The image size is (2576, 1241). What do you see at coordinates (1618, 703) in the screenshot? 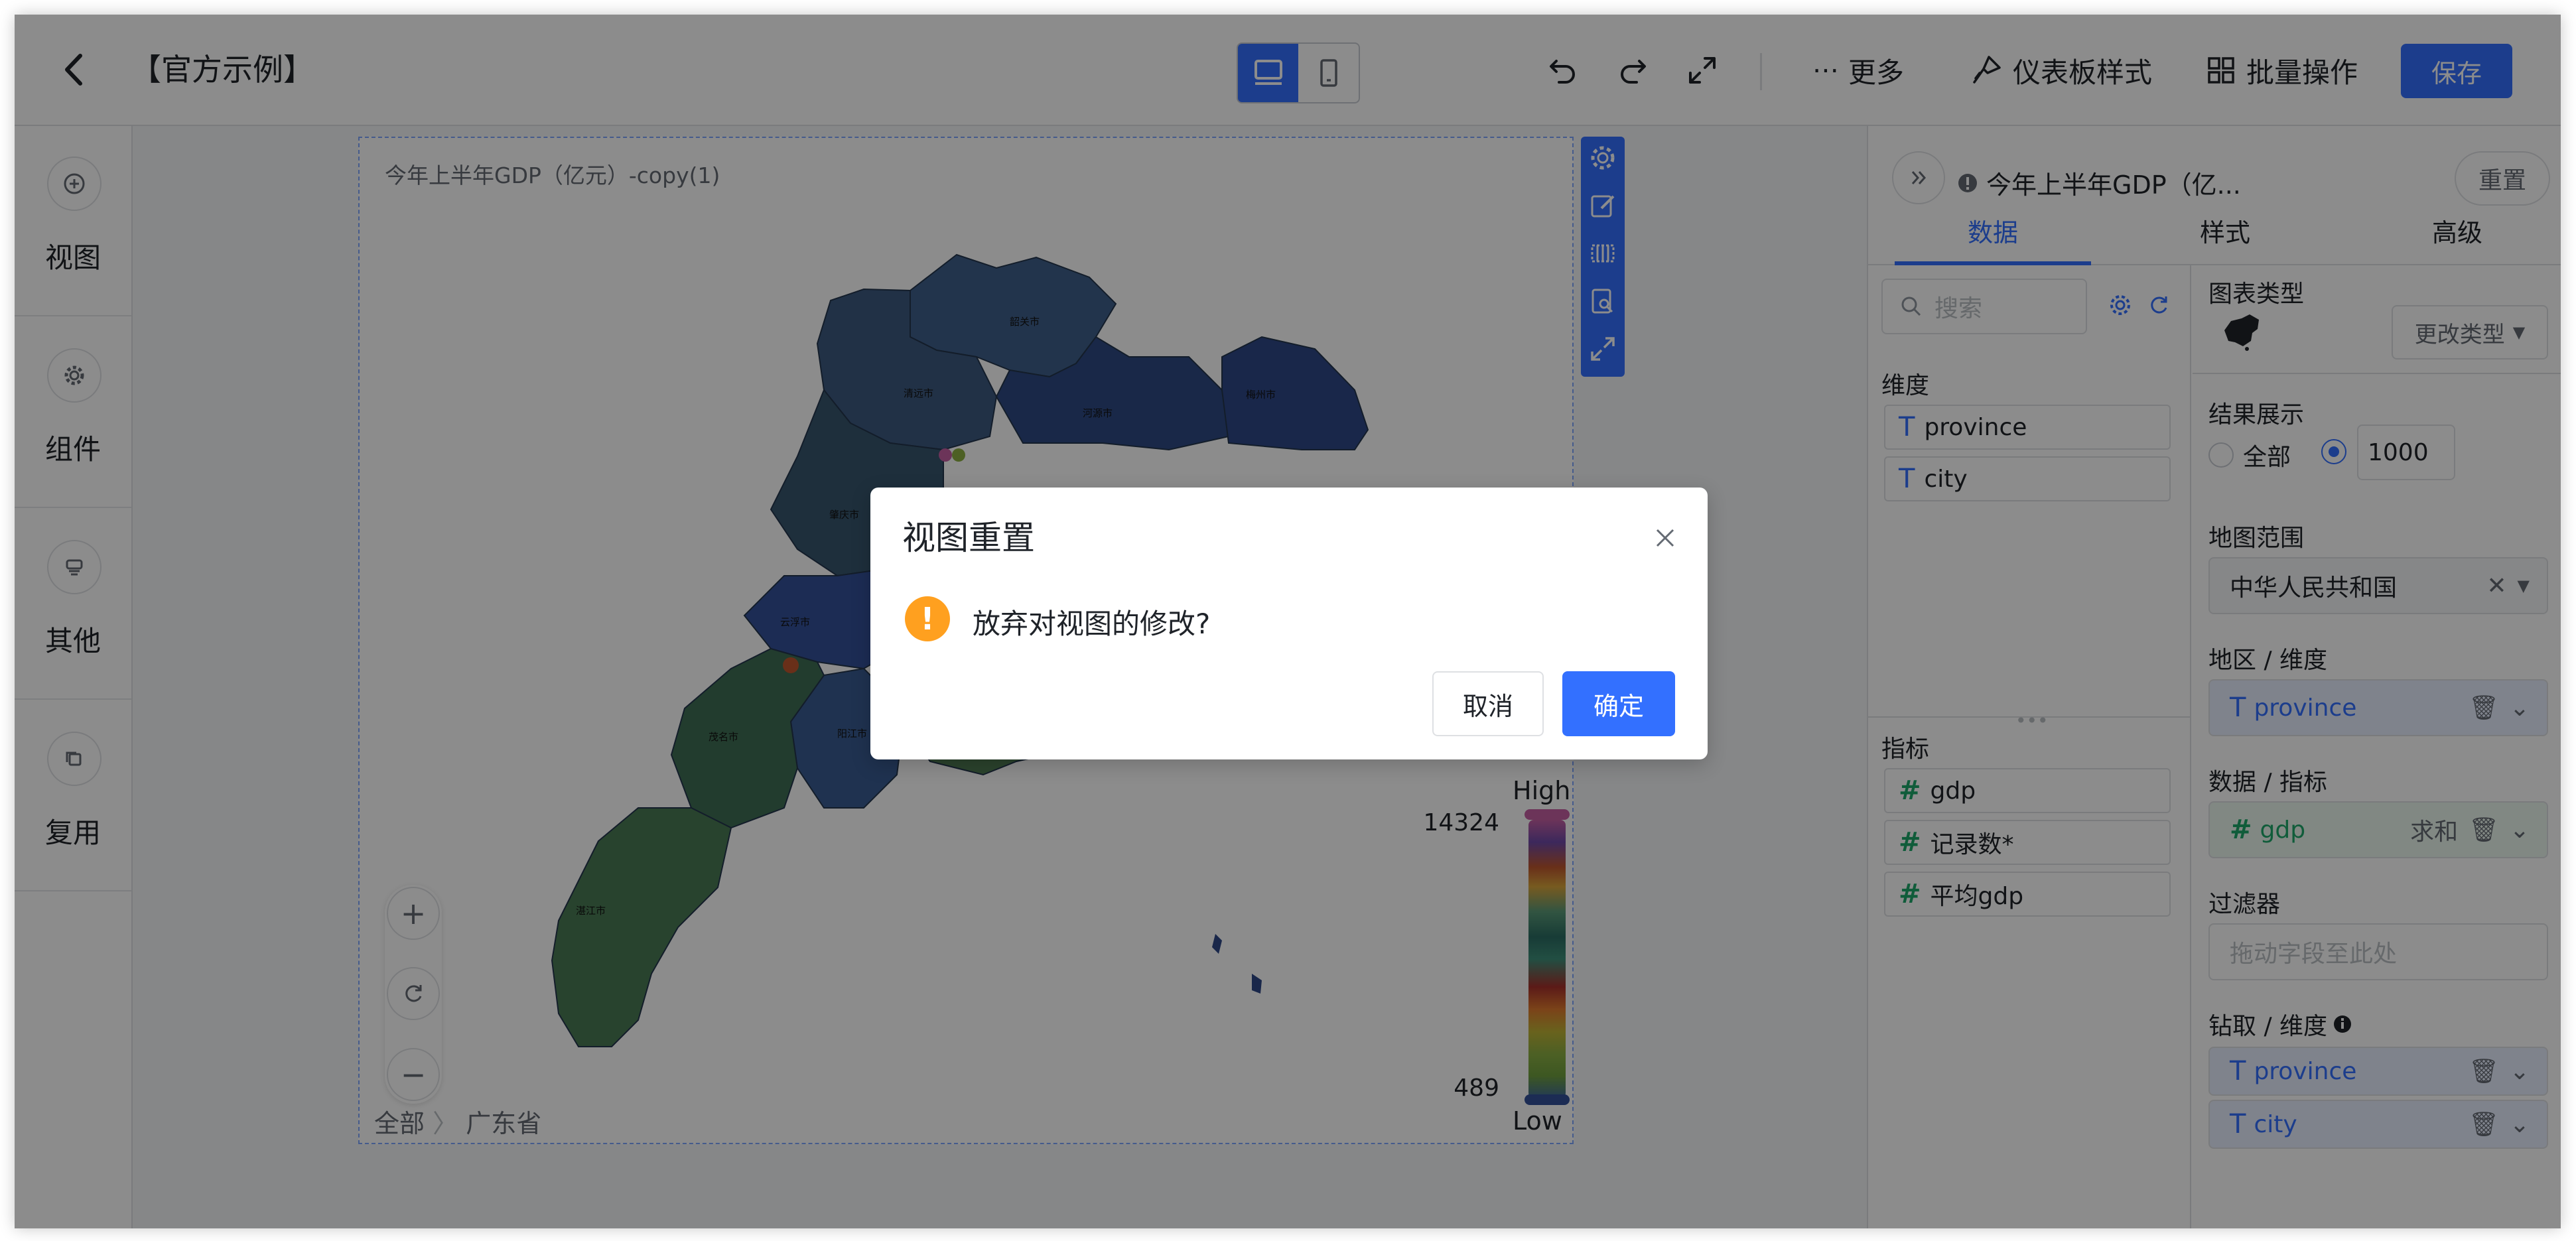
I see `confirm-button: 确定` at bounding box center [1618, 703].